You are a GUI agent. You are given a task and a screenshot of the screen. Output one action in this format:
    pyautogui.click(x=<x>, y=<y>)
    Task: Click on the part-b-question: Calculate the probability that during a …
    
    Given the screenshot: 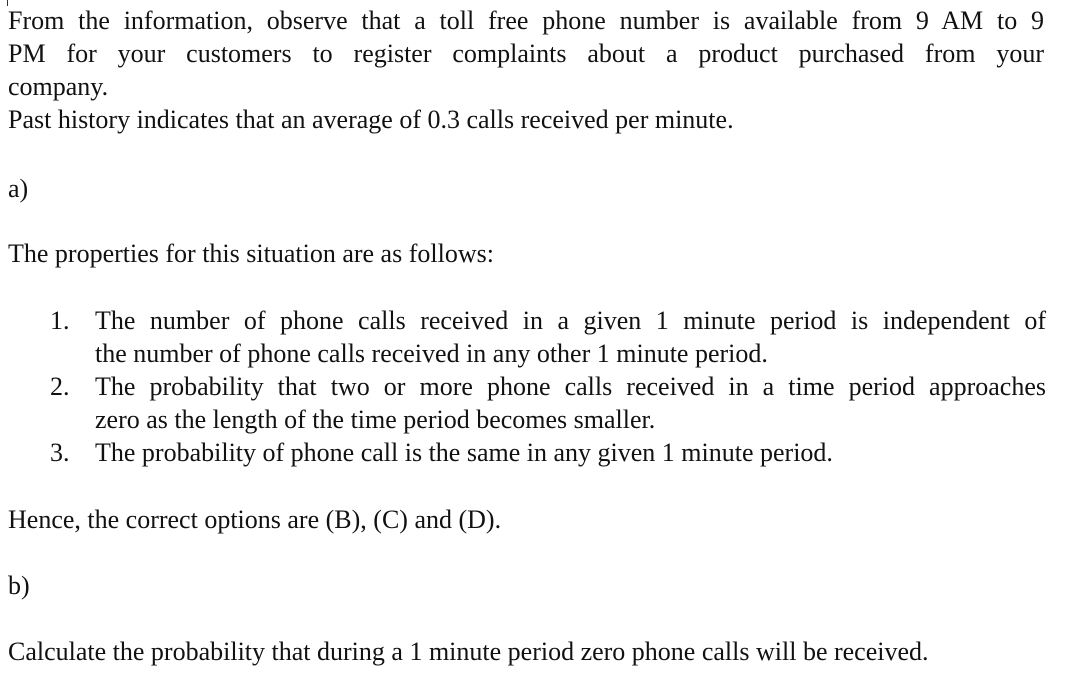 What is the action you would take?
    pyautogui.click(x=468, y=651)
    